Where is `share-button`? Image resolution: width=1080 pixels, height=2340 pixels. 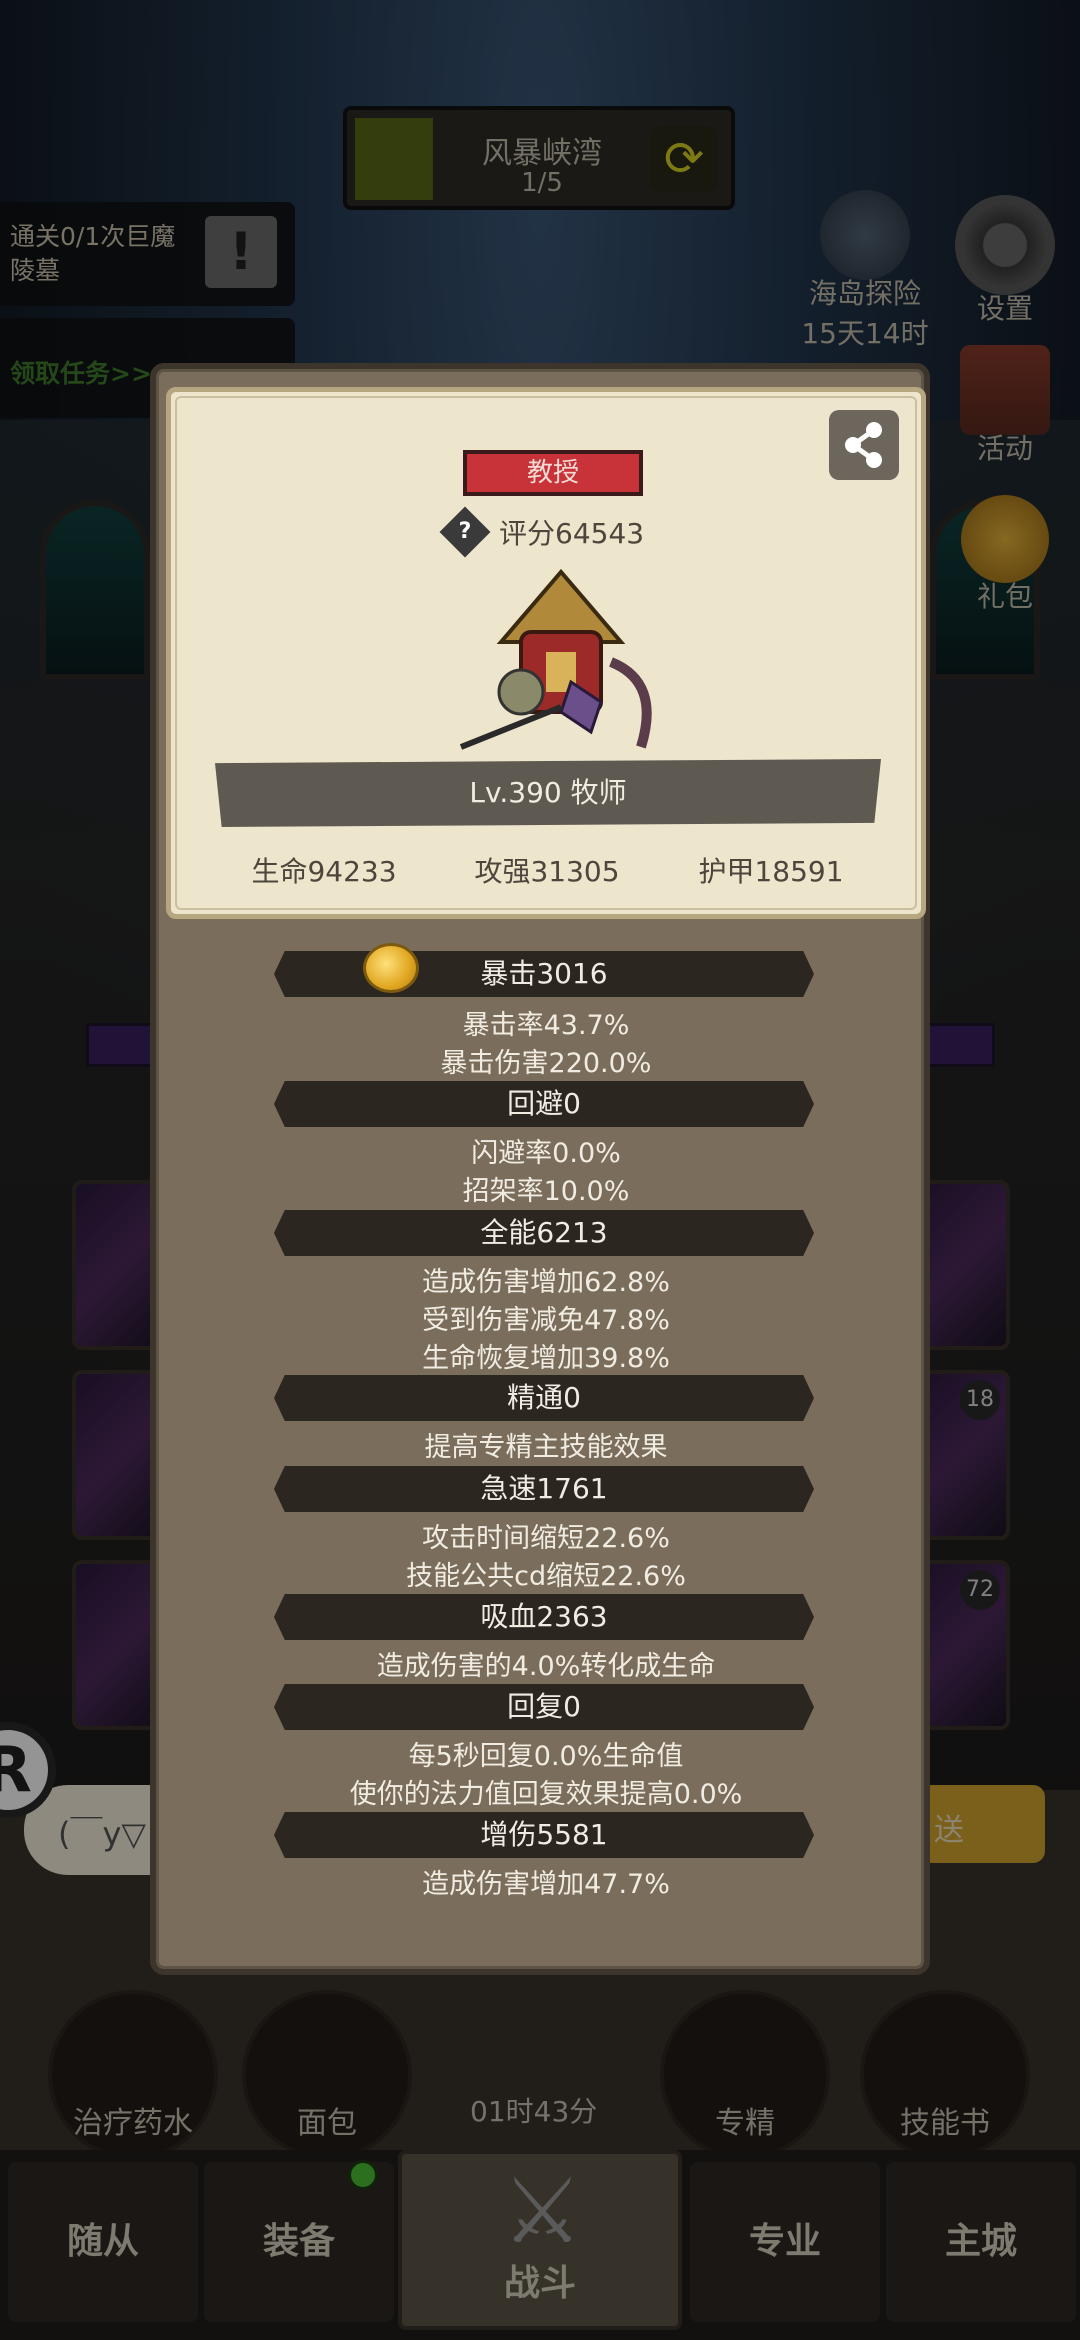
share-button is located at coordinates (864, 445).